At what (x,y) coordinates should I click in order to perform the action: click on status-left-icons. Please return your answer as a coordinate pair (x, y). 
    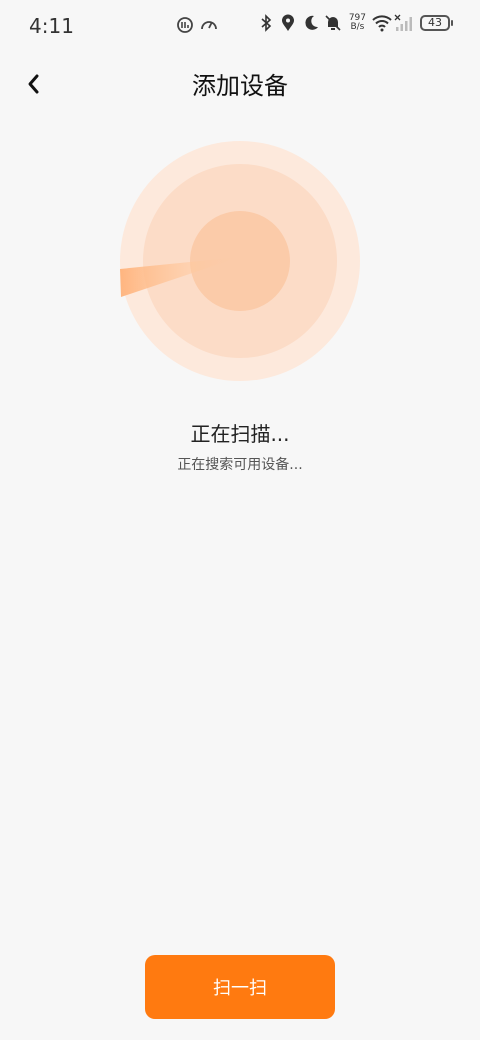
    Looking at the image, I should click on (197, 25).